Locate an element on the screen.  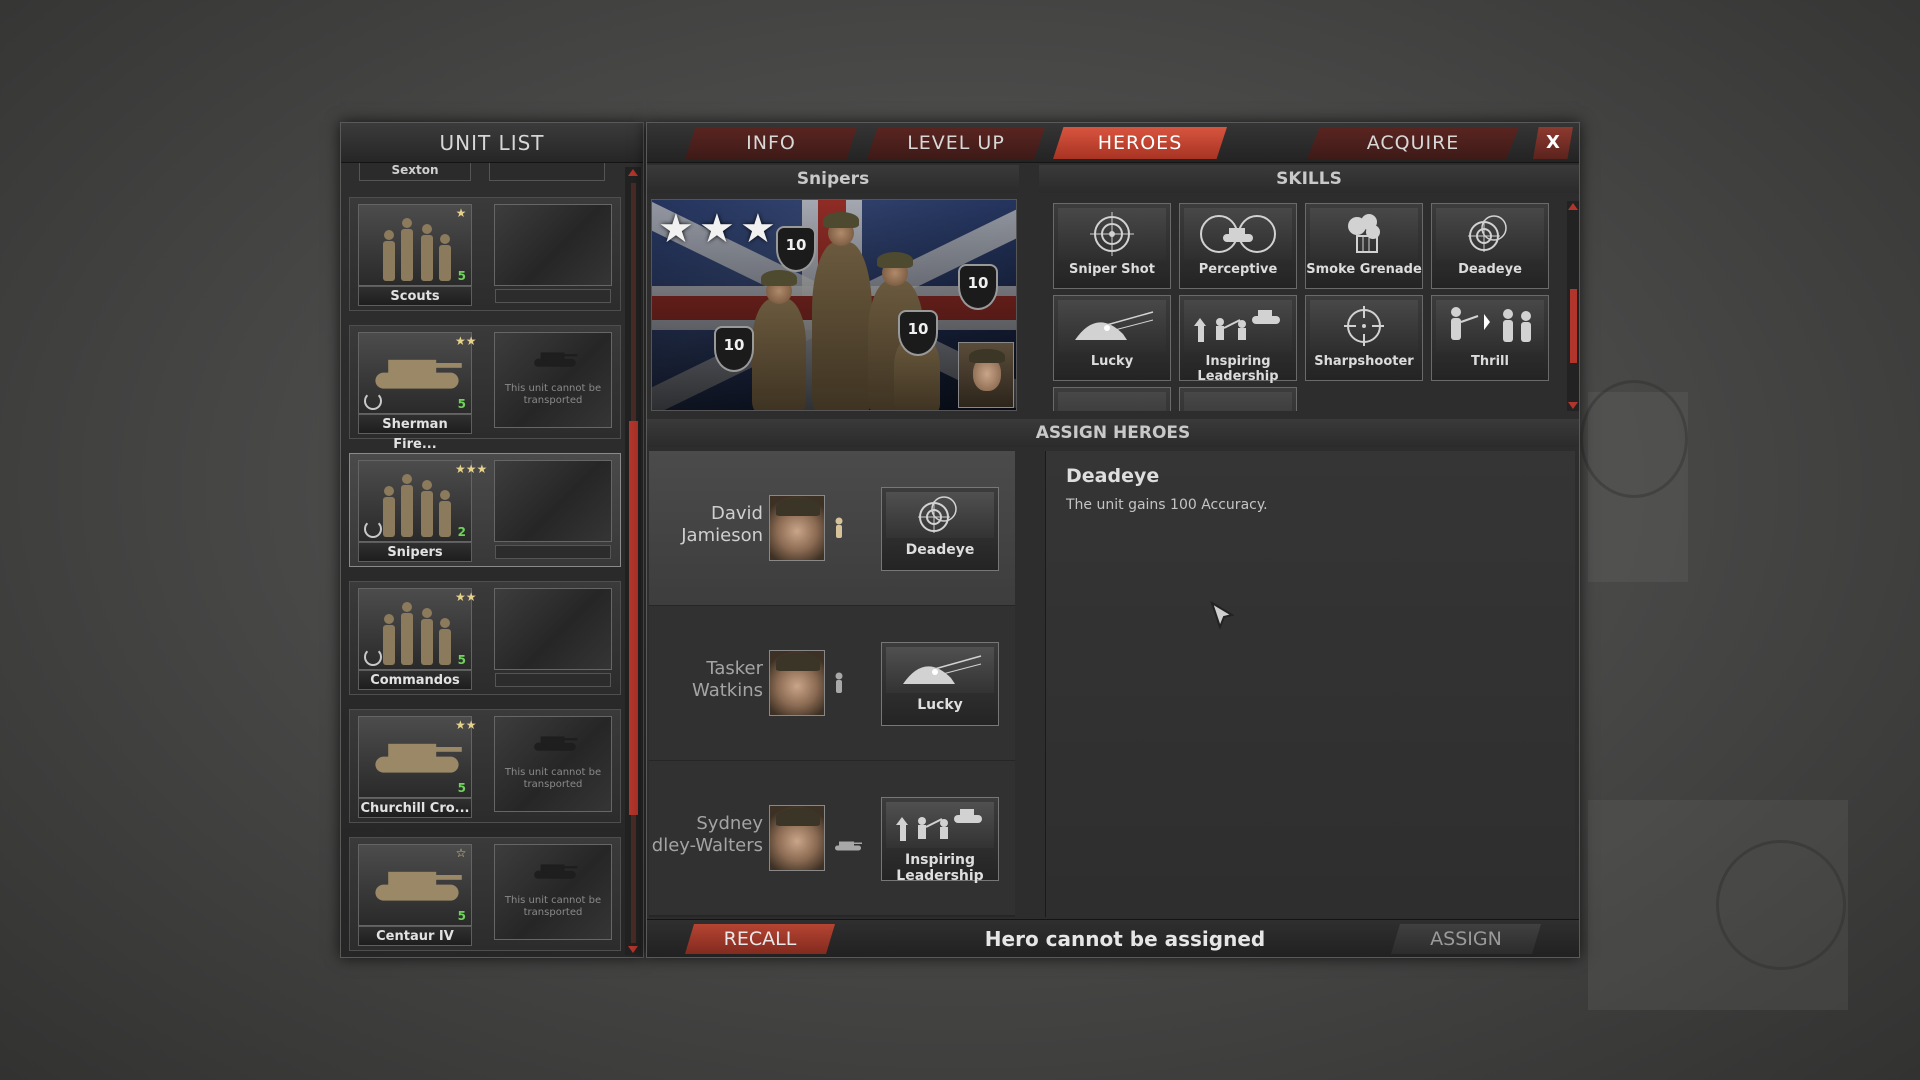
skill-deadeye: Deadeye is located at coordinates (1490, 246).